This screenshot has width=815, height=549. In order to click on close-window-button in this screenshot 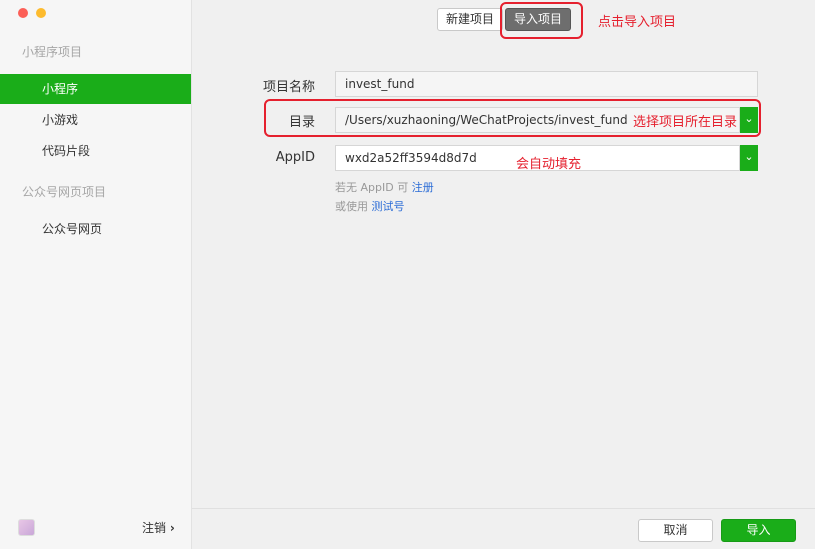, I will do `click(23, 13)`.